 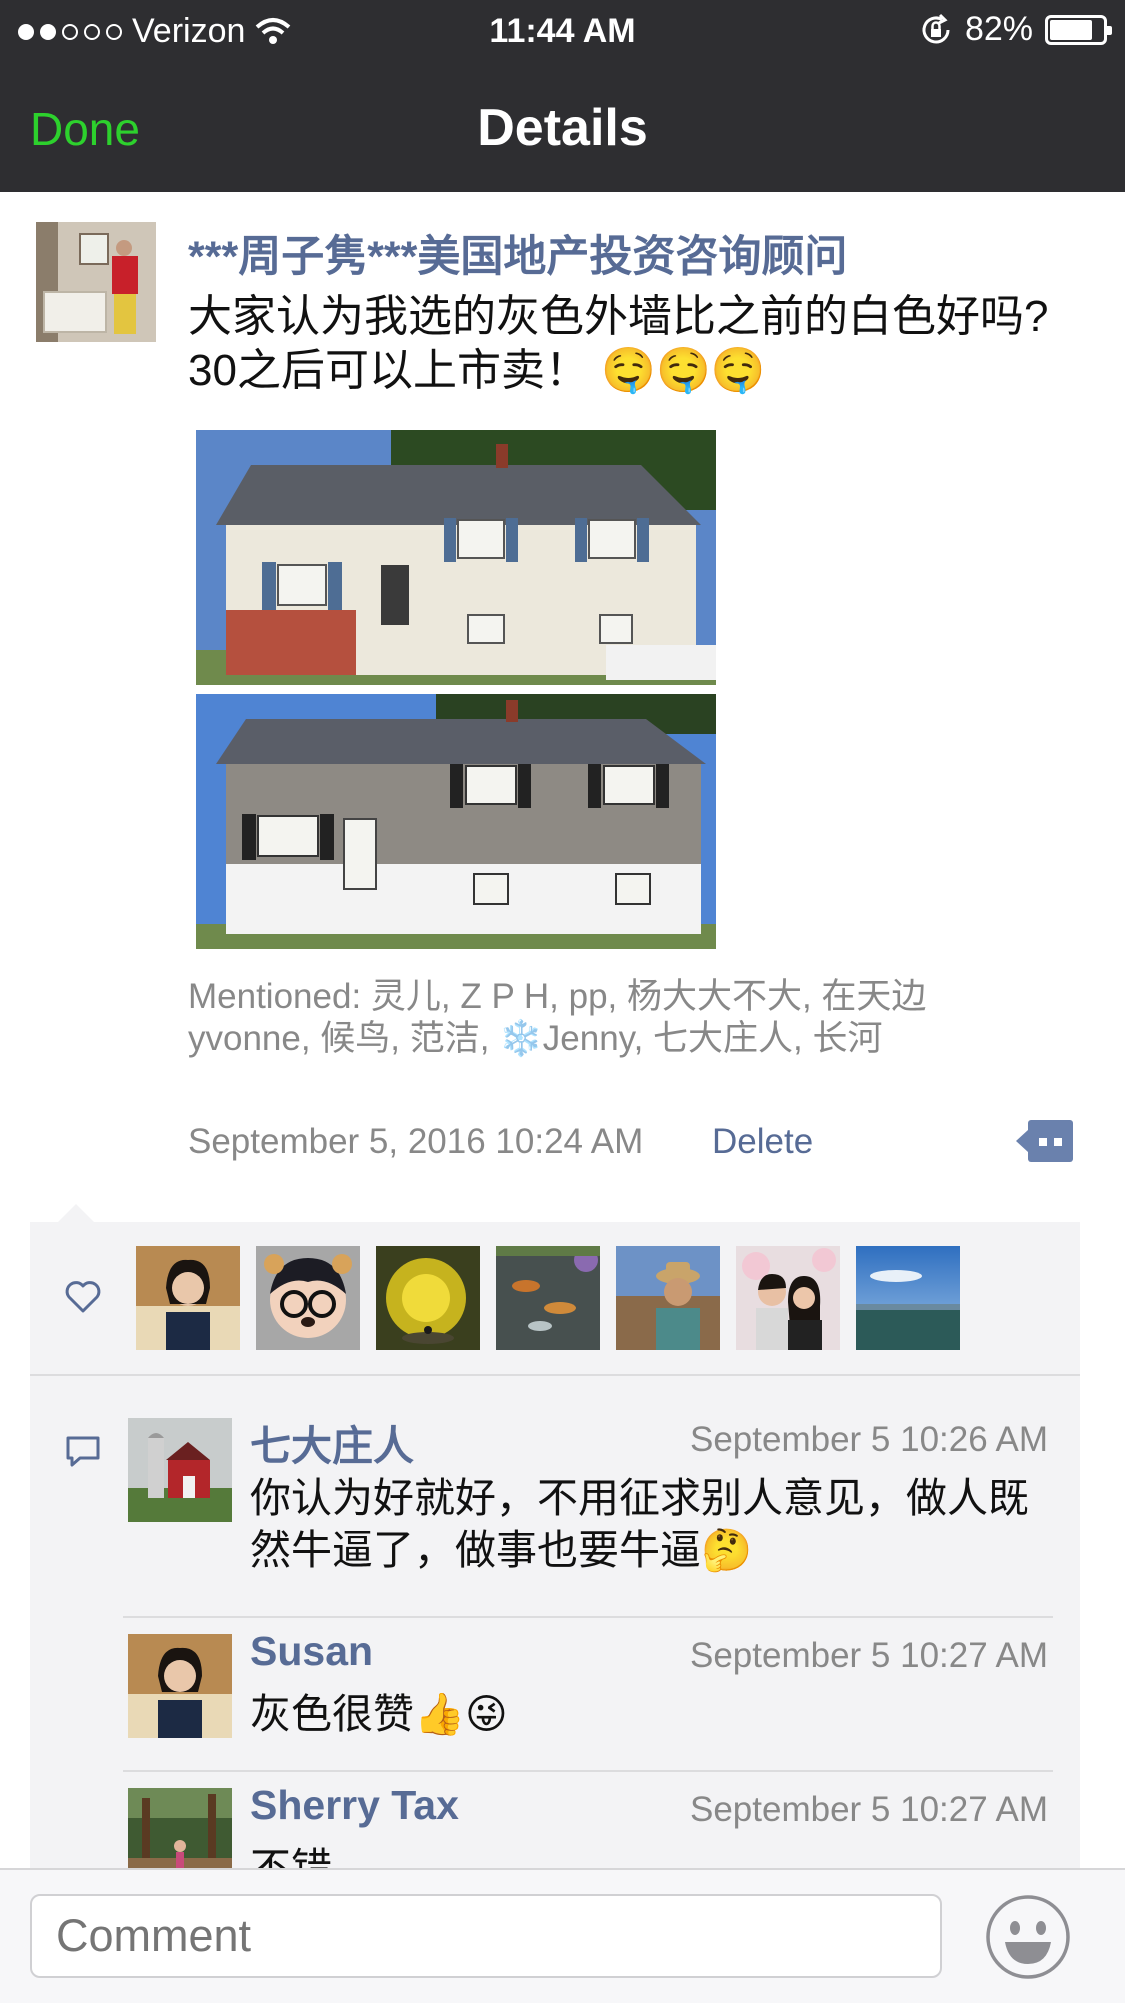 What do you see at coordinates (456, 557) in the screenshot?
I see `post-photo-white-house` at bounding box center [456, 557].